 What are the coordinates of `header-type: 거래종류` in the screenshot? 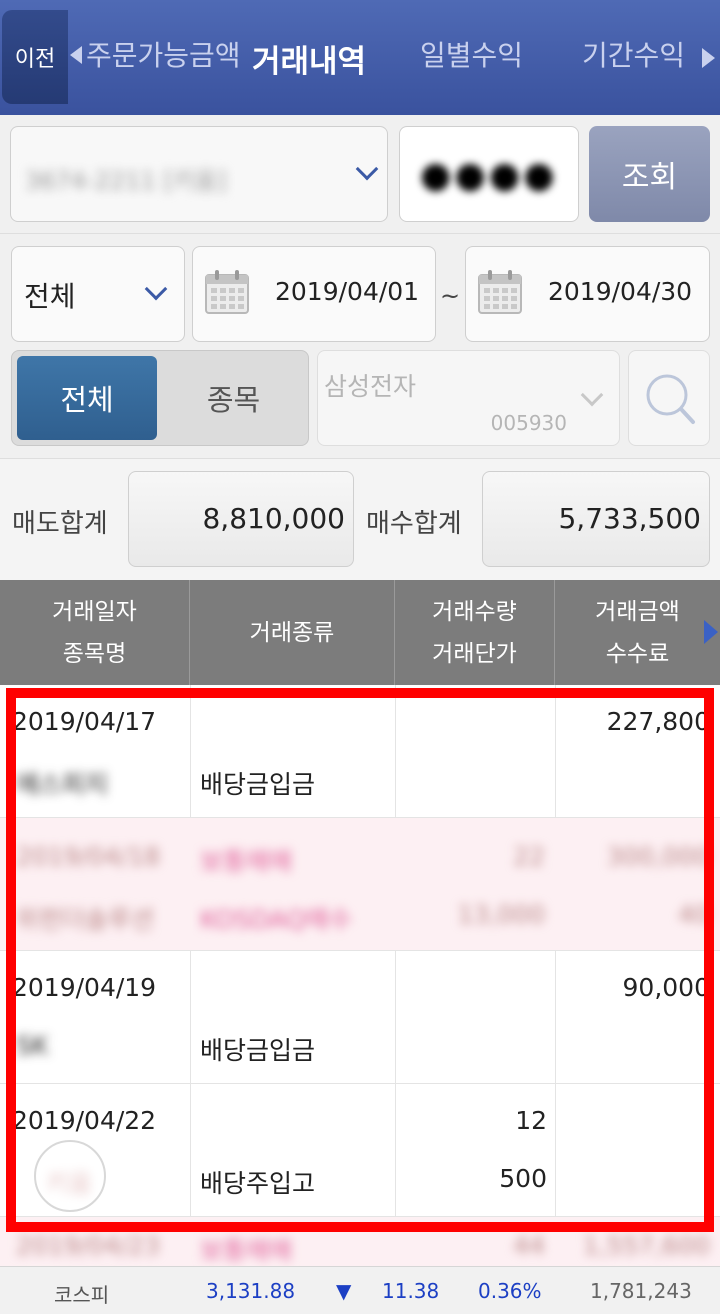 It's located at (292, 632).